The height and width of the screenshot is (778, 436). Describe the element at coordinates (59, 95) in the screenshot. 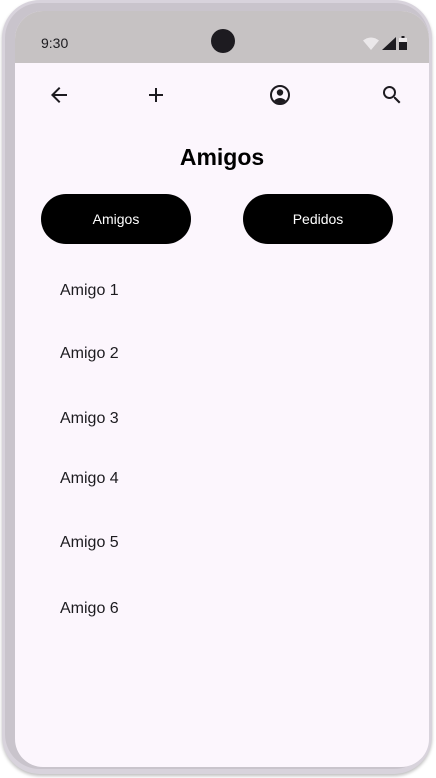

I see `back-arrow-icon` at that location.